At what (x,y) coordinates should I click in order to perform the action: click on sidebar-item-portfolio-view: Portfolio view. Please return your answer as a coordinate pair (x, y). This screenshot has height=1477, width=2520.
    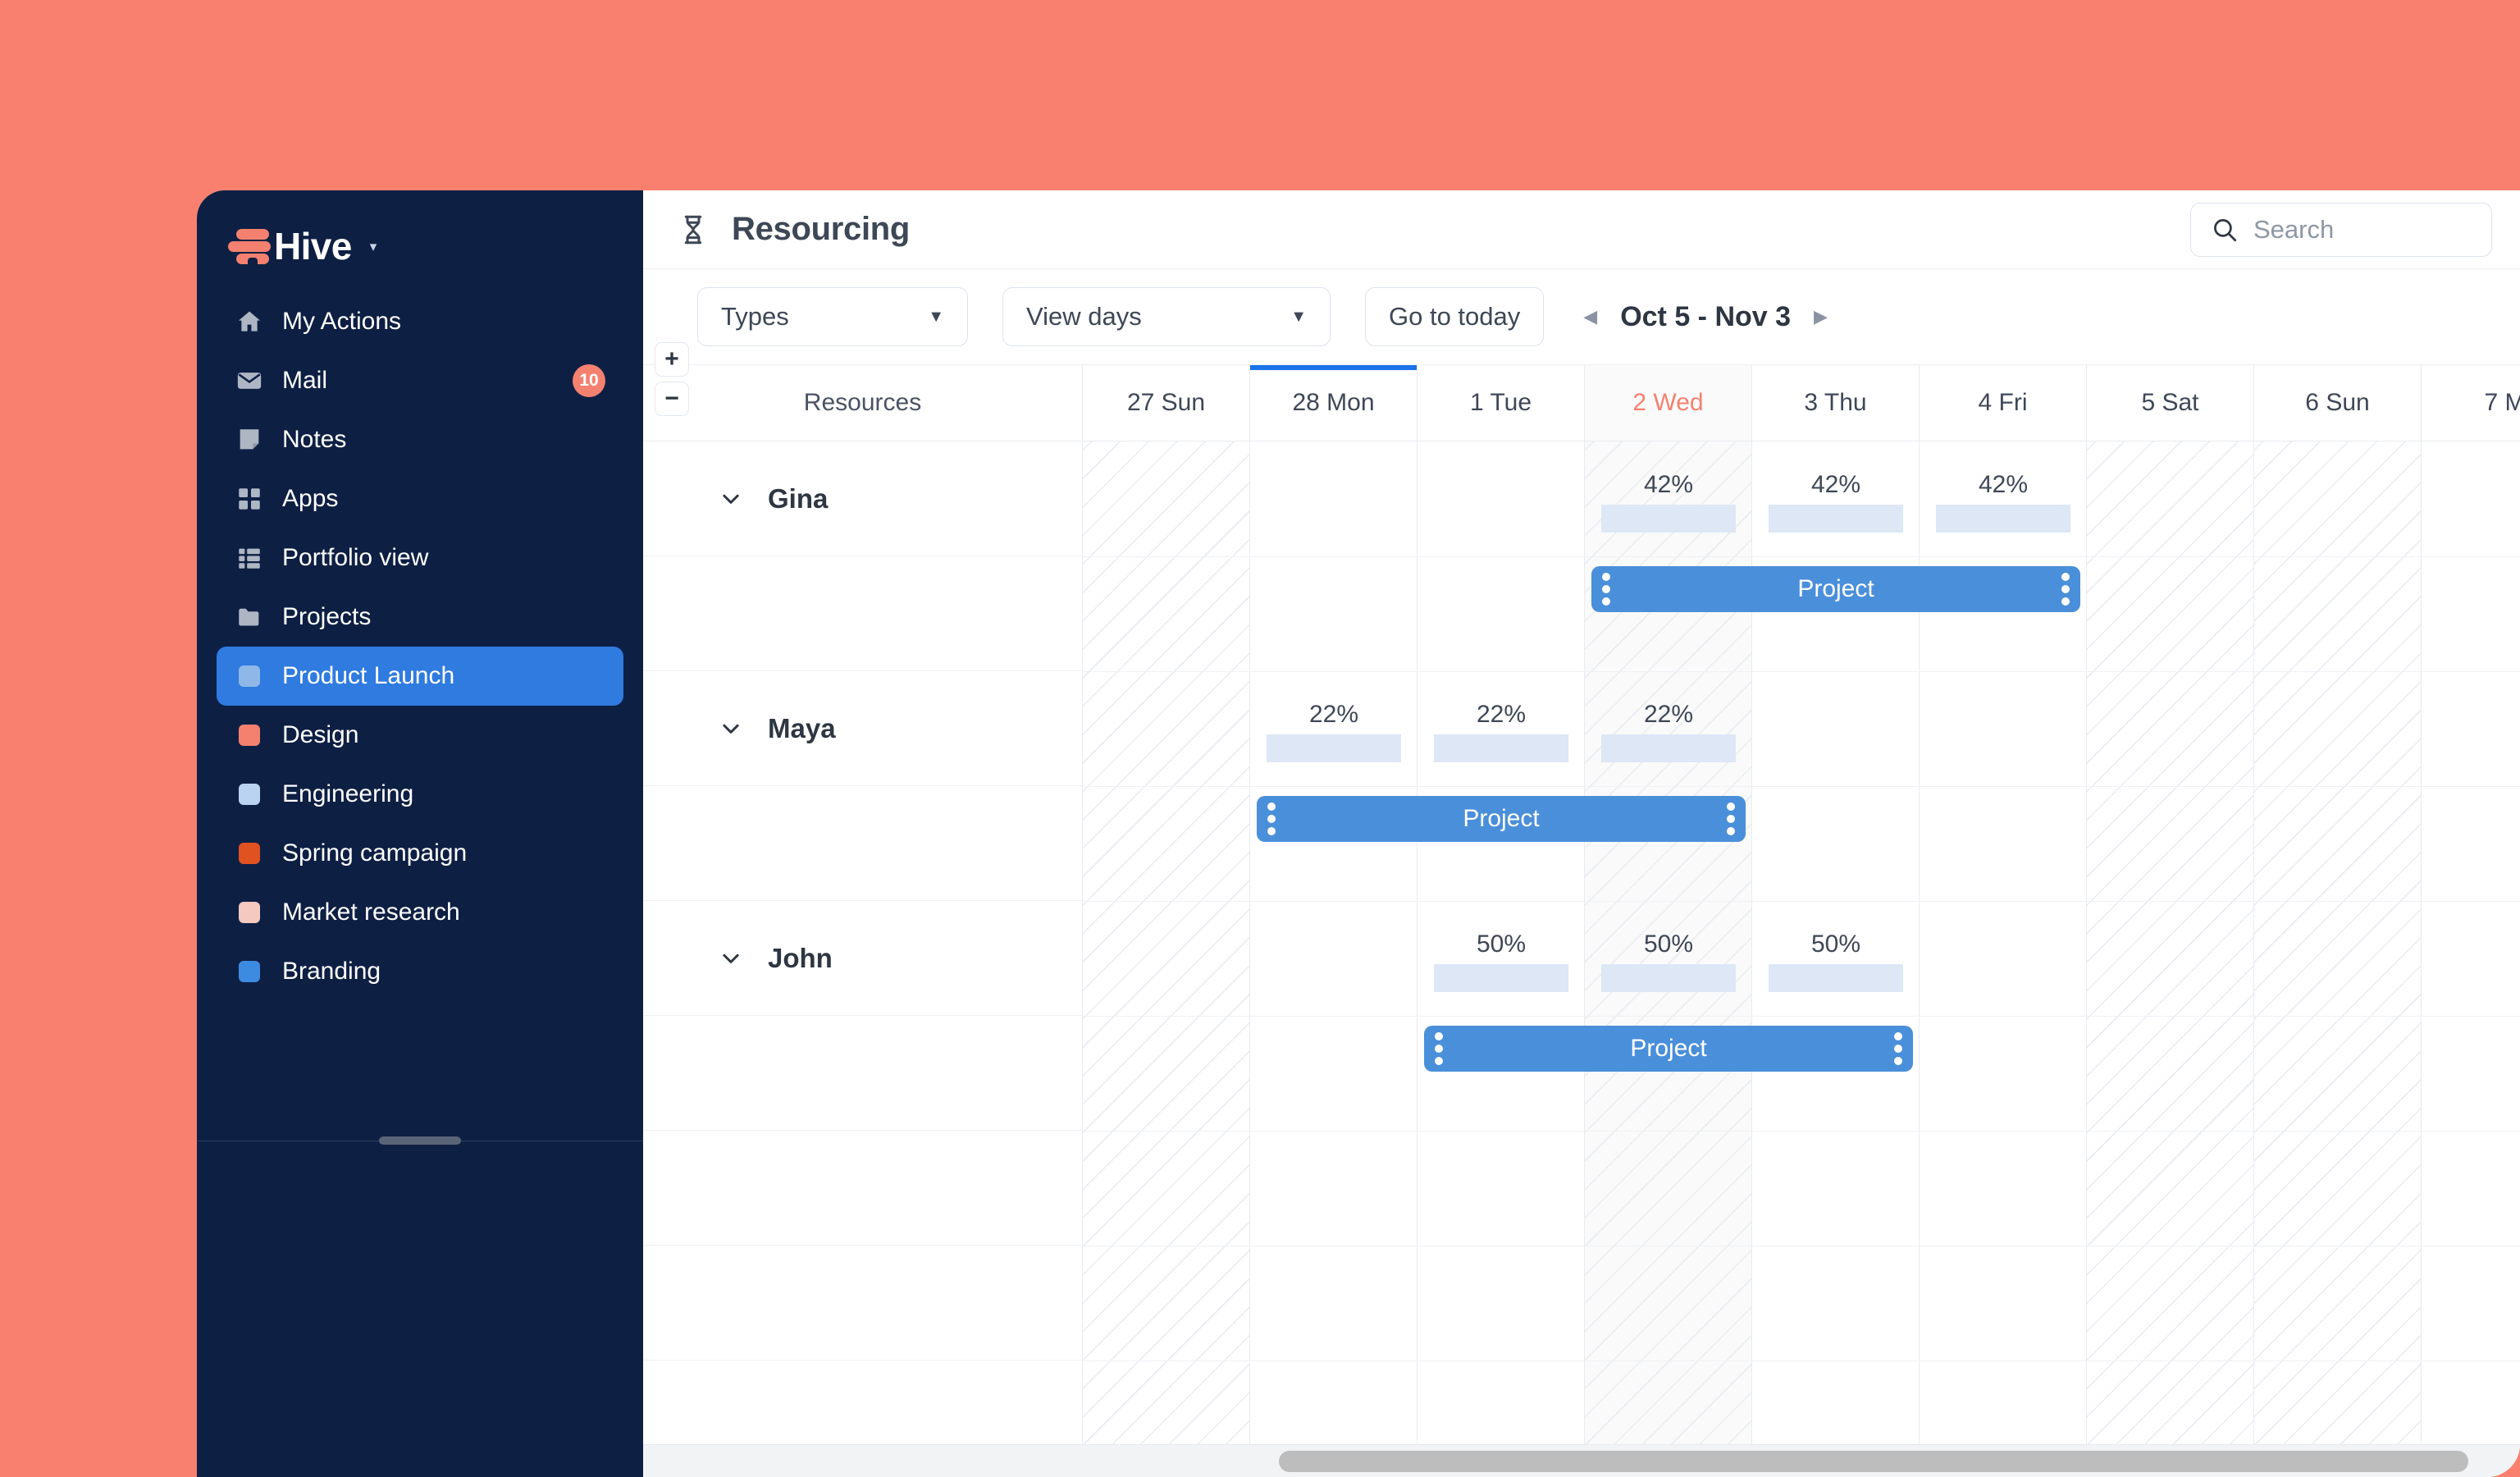
    Looking at the image, I should click on (420, 558).